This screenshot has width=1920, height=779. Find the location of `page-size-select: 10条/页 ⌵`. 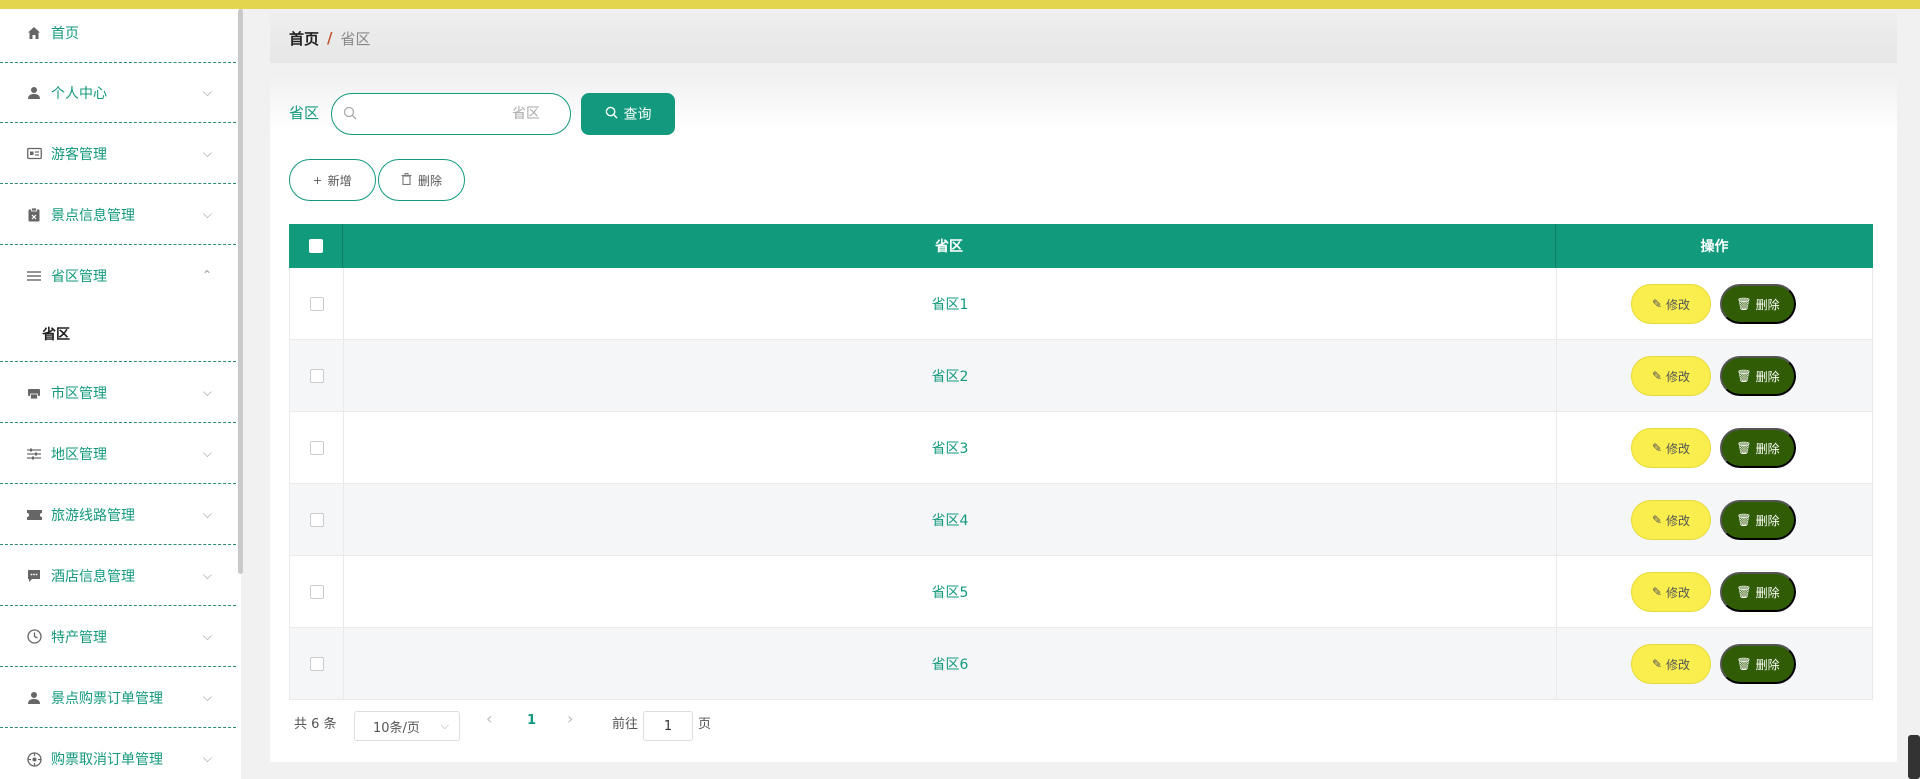

page-size-select: 10条/页 ⌵ is located at coordinates (407, 726).